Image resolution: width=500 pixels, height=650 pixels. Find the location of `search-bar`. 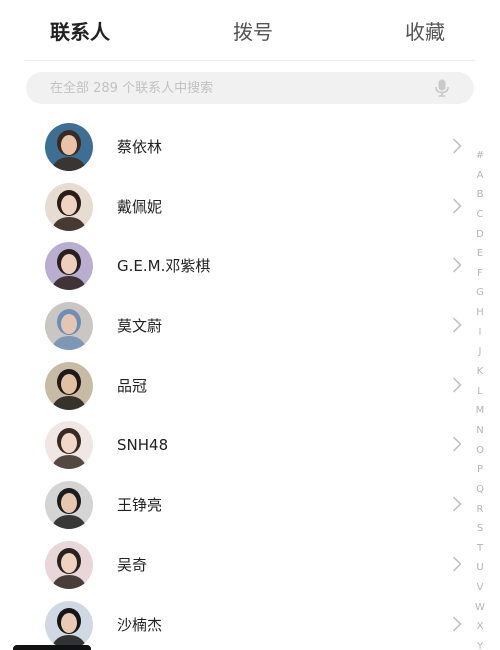

search-bar is located at coordinates (250, 88).